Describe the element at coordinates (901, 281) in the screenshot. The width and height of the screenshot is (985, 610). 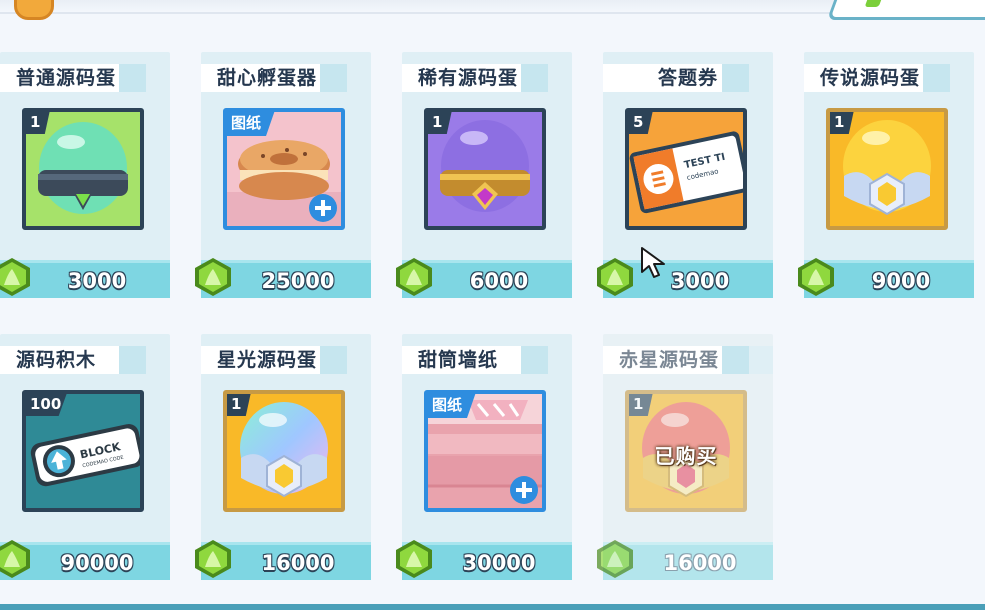
I see `price-value: 9000` at that location.